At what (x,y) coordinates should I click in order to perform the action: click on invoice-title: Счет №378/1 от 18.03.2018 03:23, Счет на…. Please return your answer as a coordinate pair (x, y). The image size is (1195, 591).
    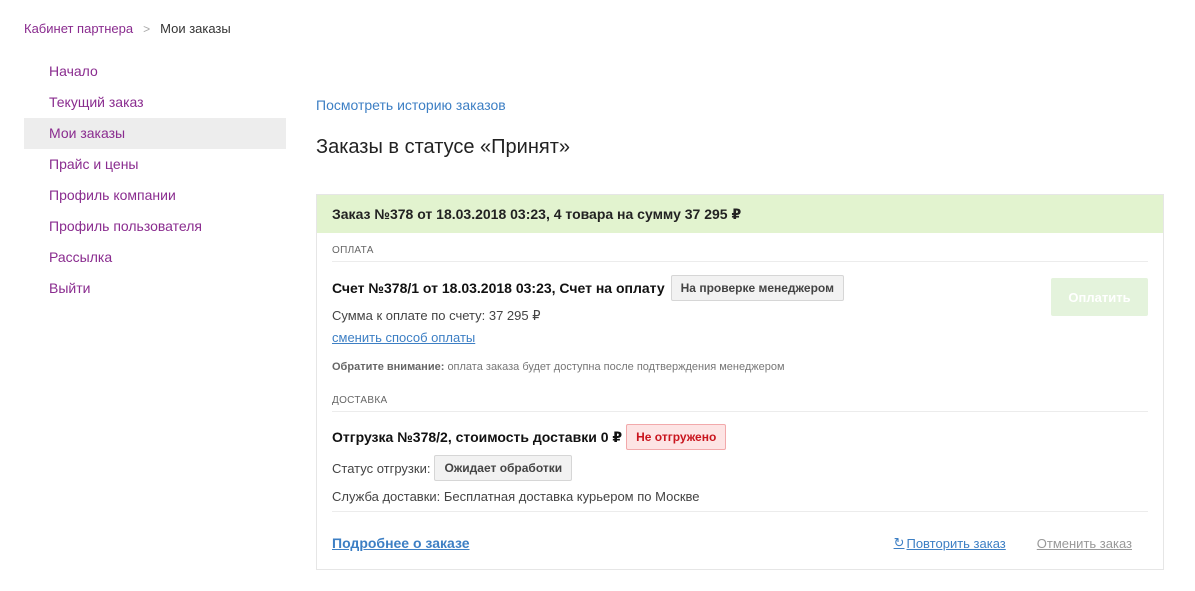
    Looking at the image, I should click on (498, 288).